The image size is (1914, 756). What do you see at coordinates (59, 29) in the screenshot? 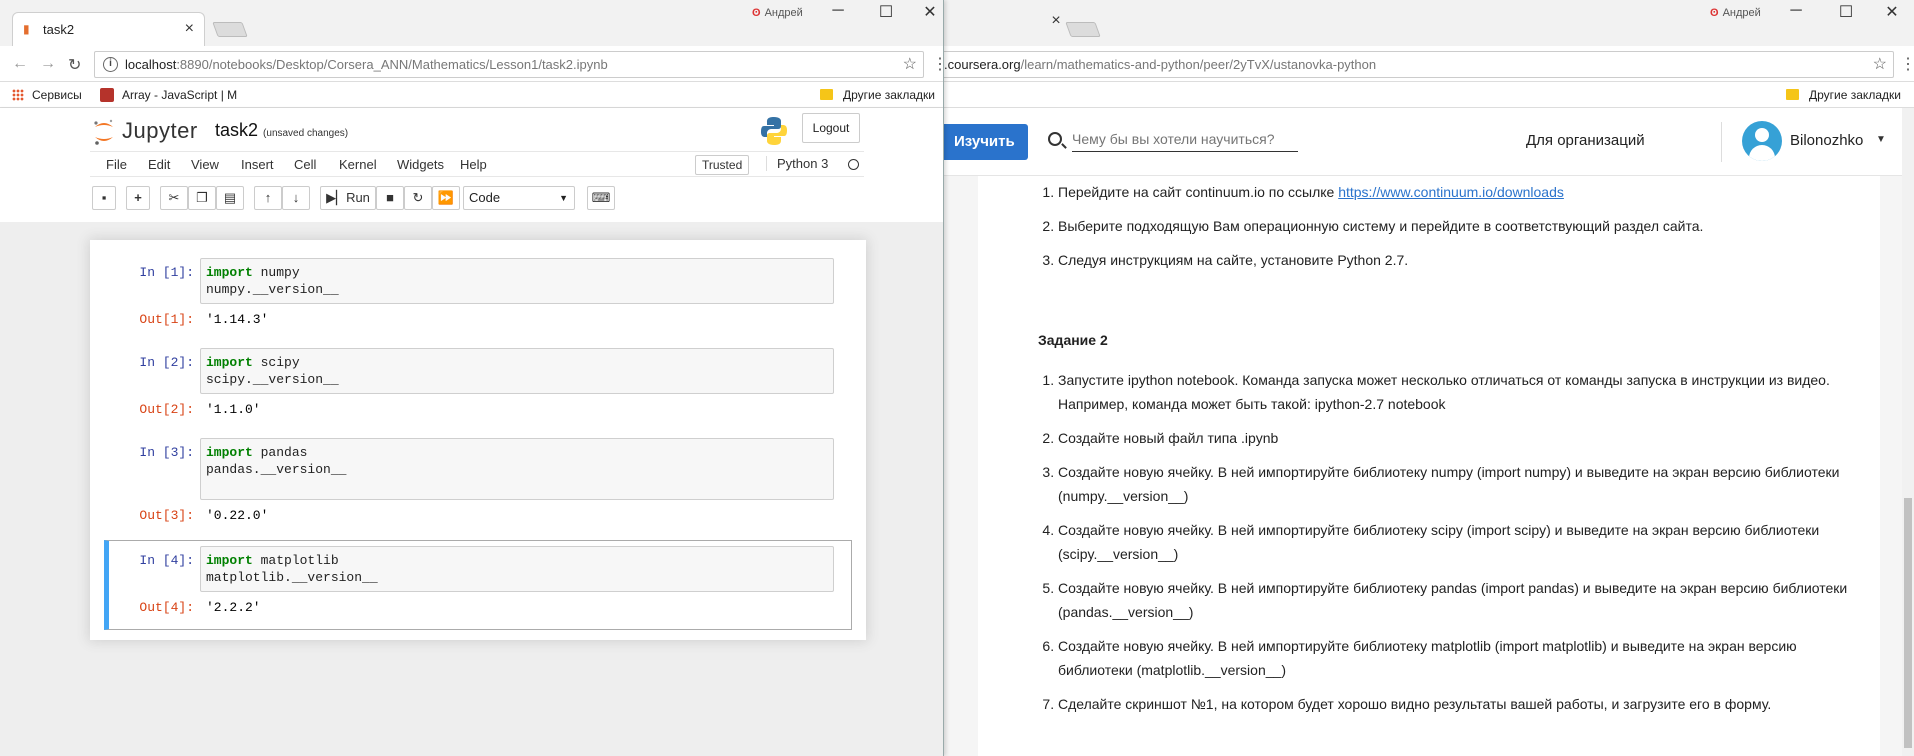
I see `tab-title: task2` at bounding box center [59, 29].